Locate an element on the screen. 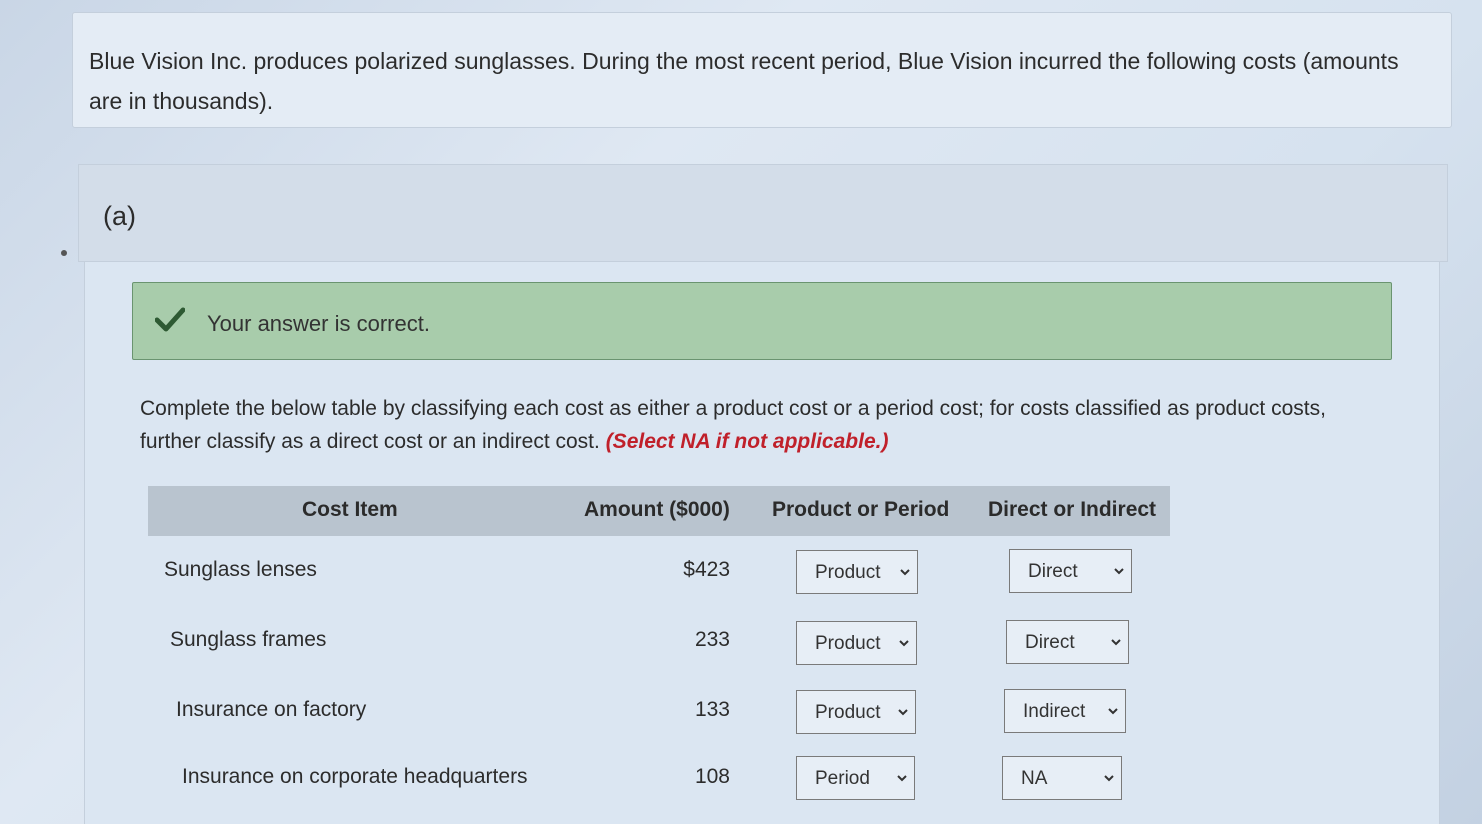  select-value: Indirect is located at coordinates (1054, 711).